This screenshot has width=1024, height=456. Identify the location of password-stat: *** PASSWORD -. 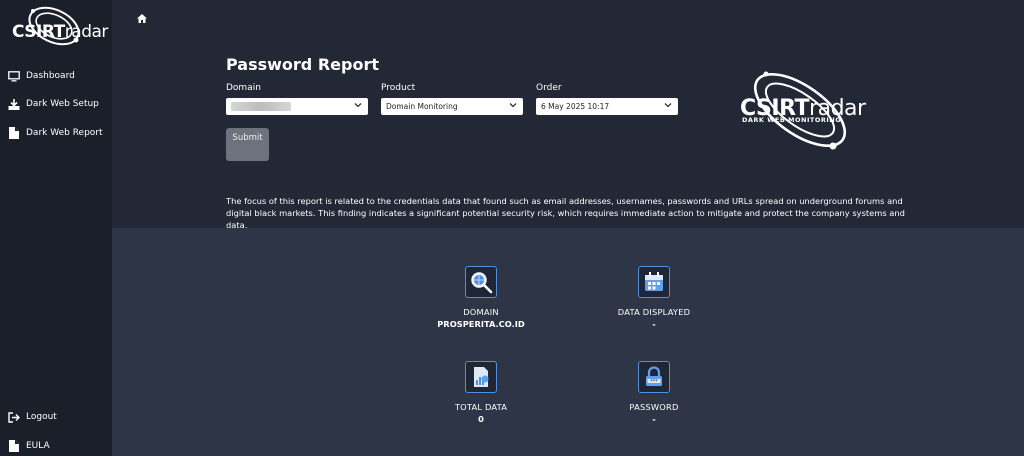
(654, 392).